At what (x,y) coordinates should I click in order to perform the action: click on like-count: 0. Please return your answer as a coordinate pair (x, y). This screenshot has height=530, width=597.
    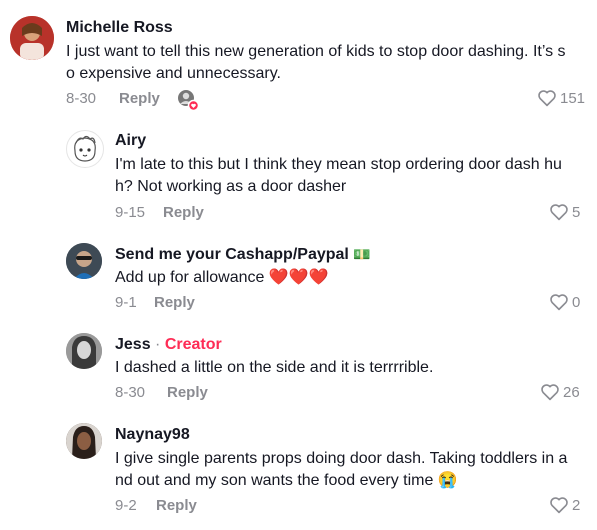
    Looking at the image, I should click on (576, 302).